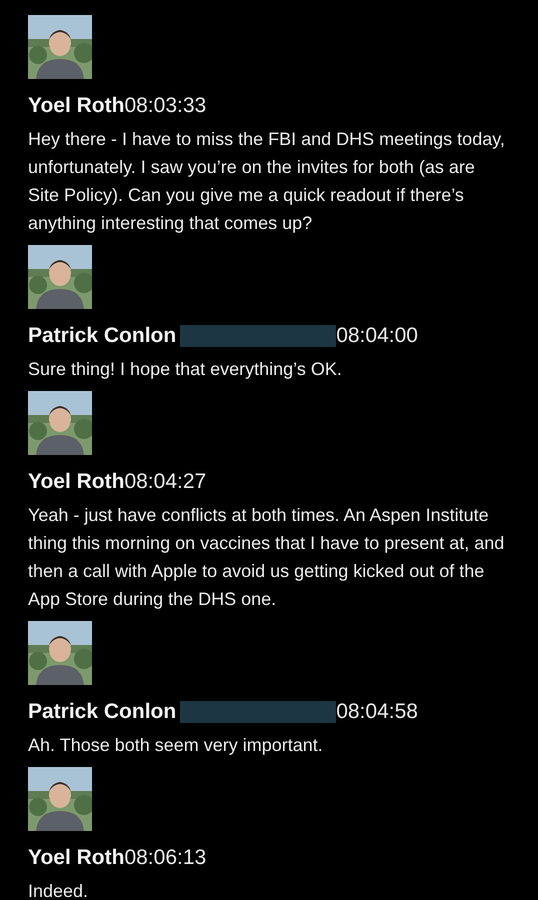  What do you see at coordinates (176, 745) in the screenshot?
I see `message-text: Ah. Those both seem very important.` at bounding box center [176, 745].